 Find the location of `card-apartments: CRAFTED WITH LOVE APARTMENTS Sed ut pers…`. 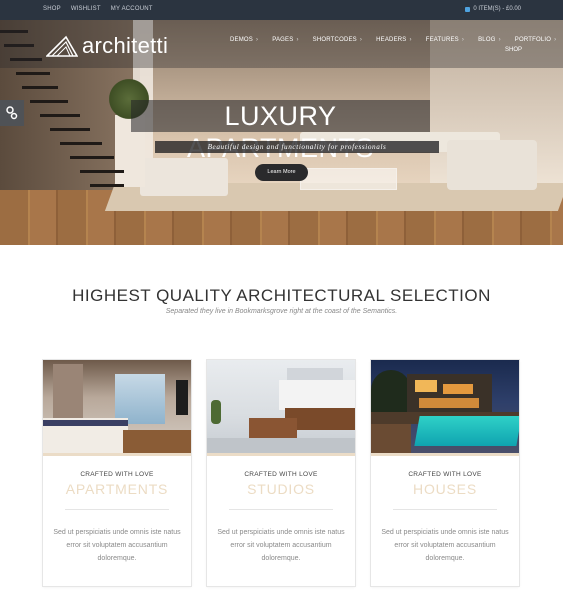

card-apartments: CRAFTED WITH LOVE APARTMENTS Sed ut pers… is located at coordinates (117, 473).